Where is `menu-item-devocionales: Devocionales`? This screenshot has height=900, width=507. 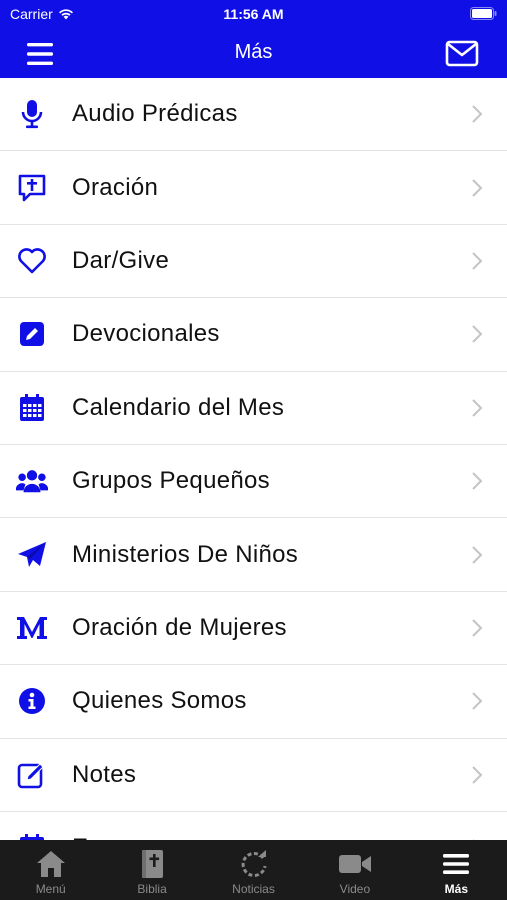 menu-item-devocionales: Devocionales is located at coordinates (253, 335).